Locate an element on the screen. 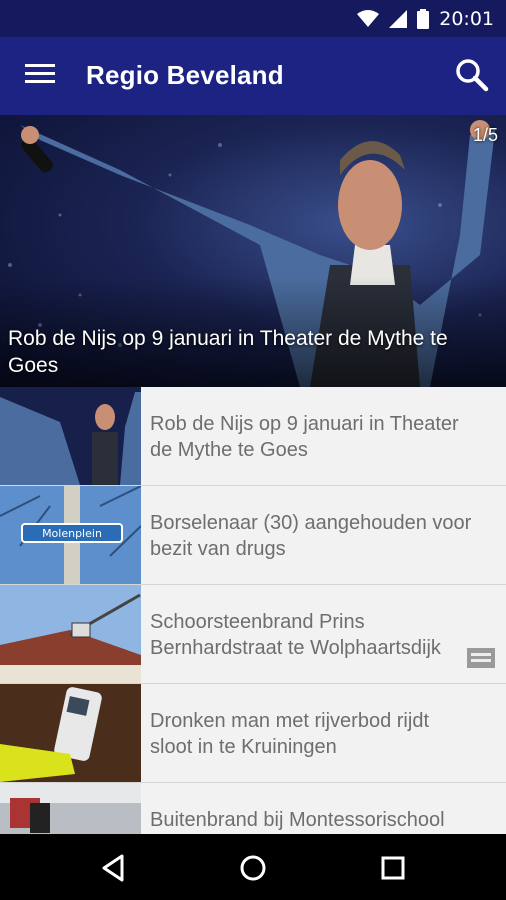 The height and width of the screenshot is (900, 506). battery-icon is located at coordinates (423, 19).